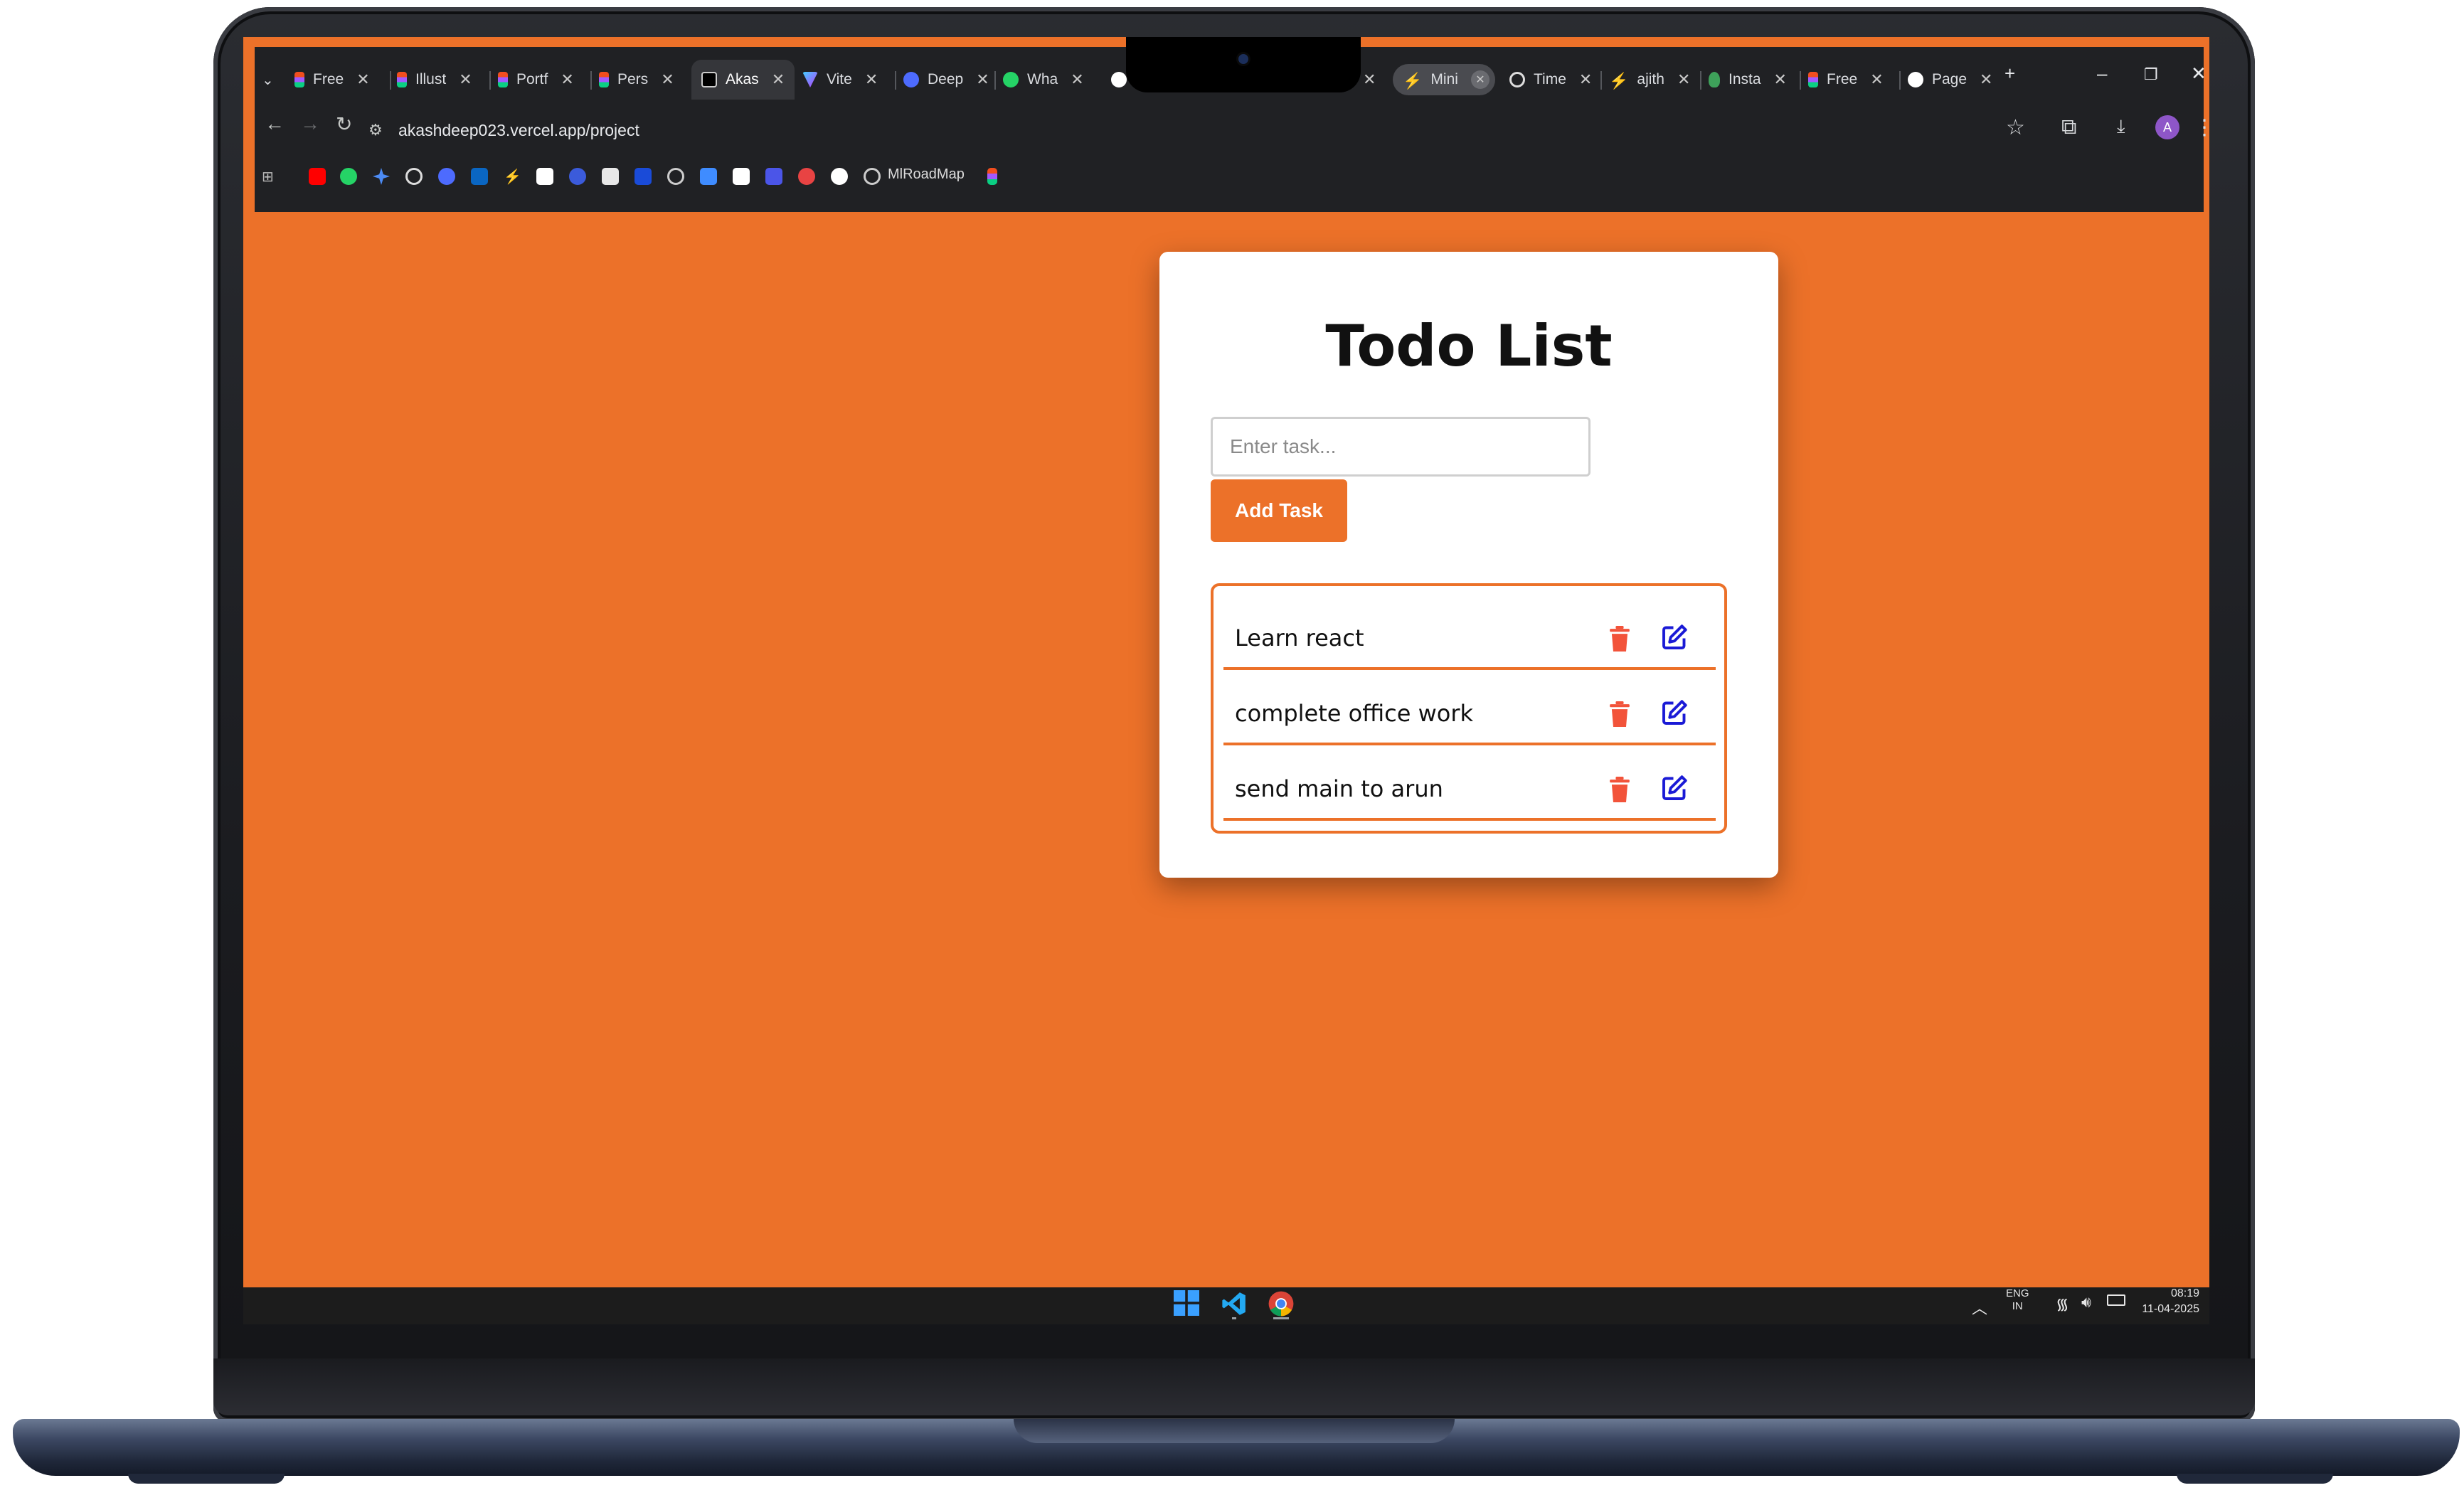 The image size is (2464, 1505). Describe the element at coordinates (2068, 127) in the screenshot. I see `extensions-icon: ⧉` at that location.